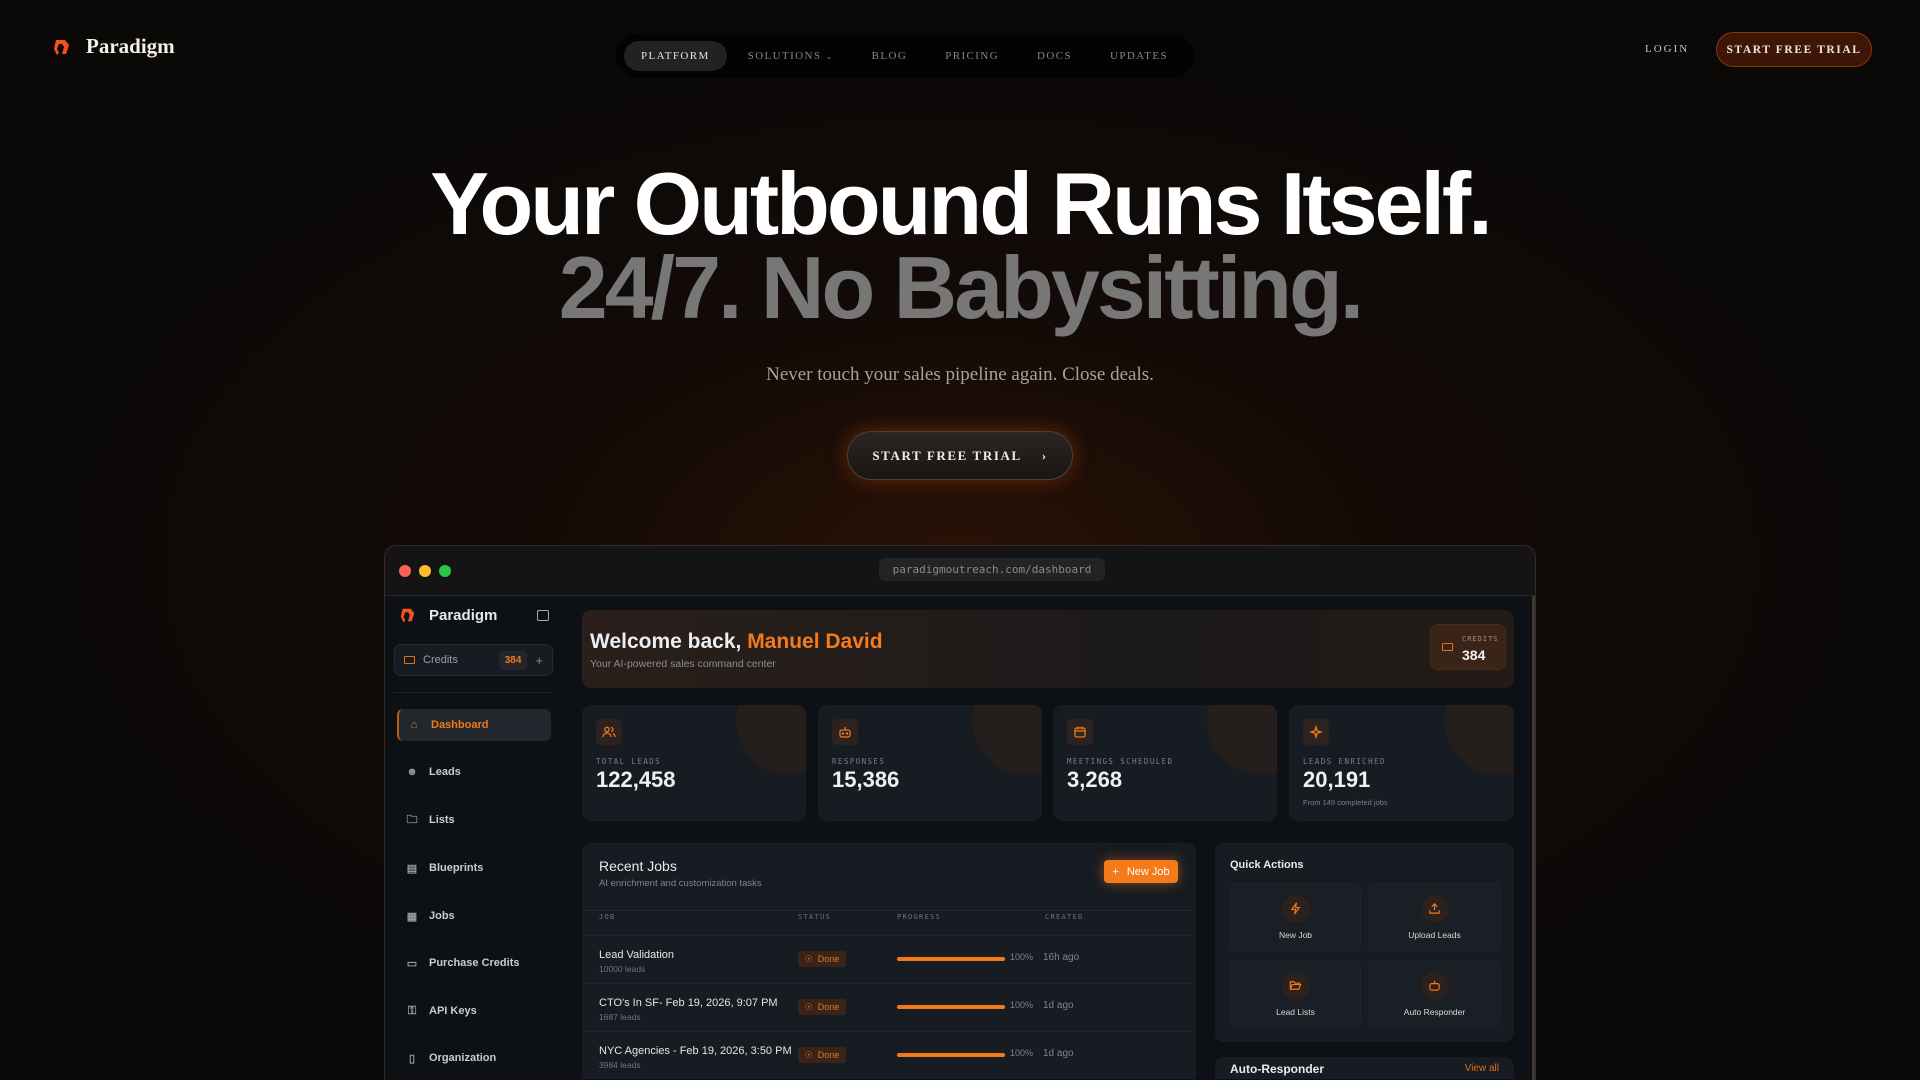 This screenshot has width=1920, height=1080. What do you see at coordinates (961, 203) in the screenshot?
I see `hero-headline: Your Outbound Runs Itself.` at bounding box center [961, 203].